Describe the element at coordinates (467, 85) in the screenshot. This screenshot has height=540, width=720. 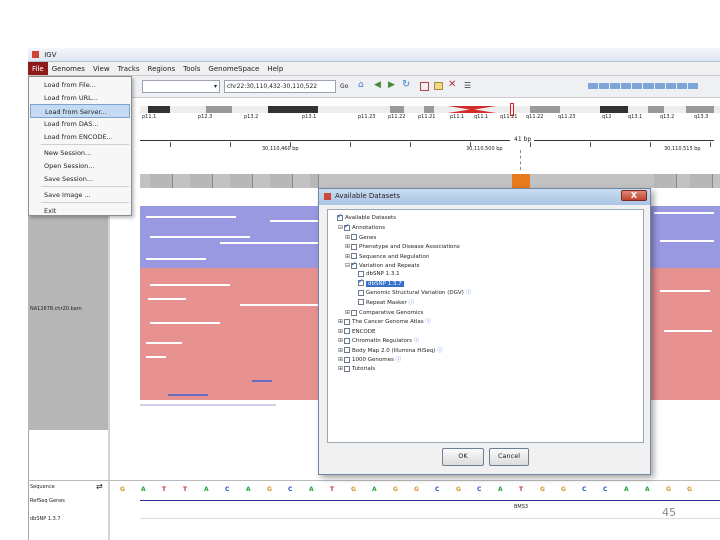
I see `popup-icon: ☰` at that location.